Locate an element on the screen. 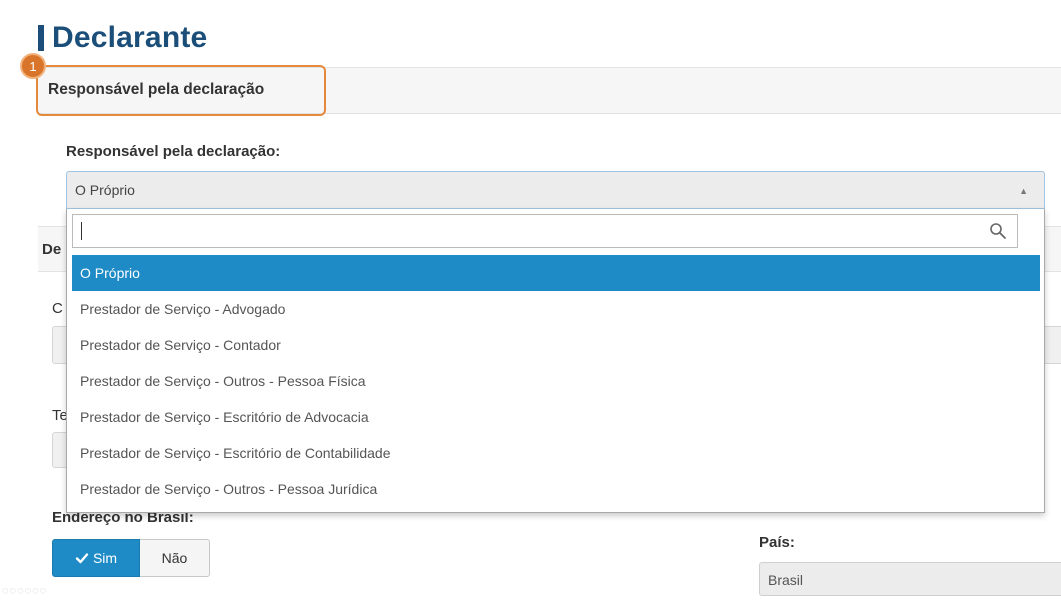 The height and width of the screenshot is (600, 1061). page-title: Declarante is located at coordinates (122, 38).